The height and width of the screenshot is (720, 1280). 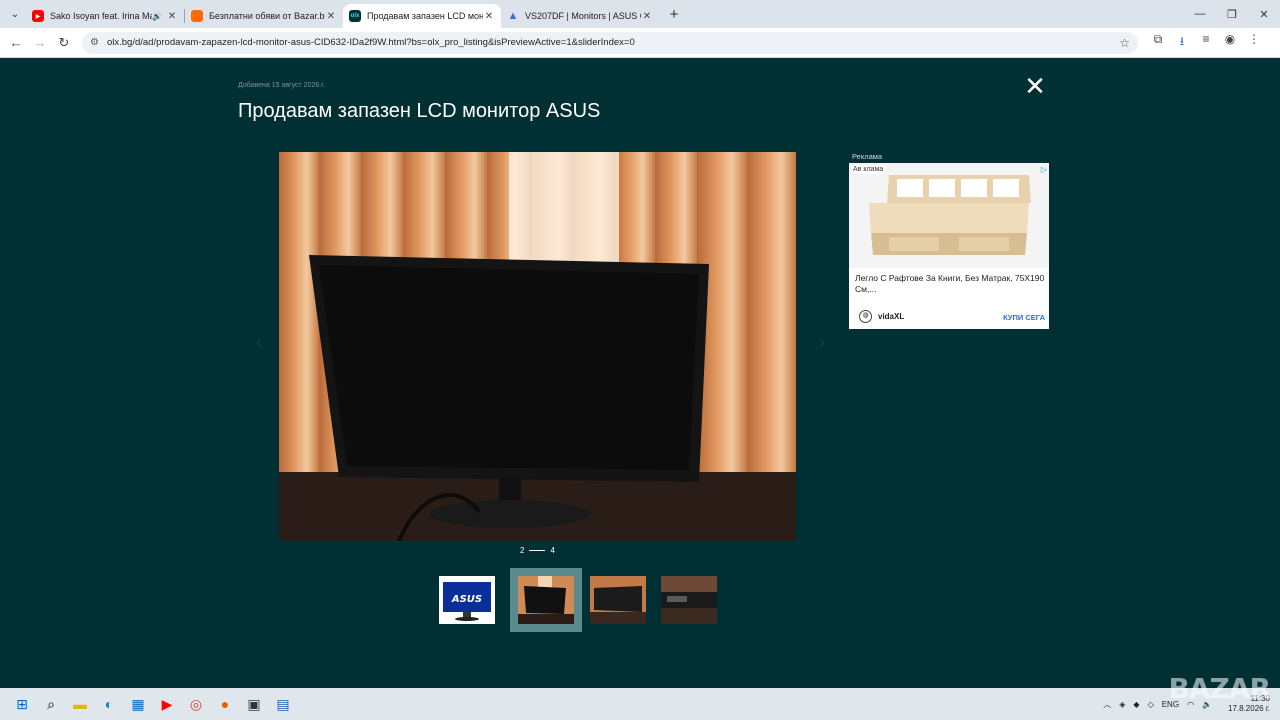 What do you see at coordinates (138, 704) in the screenshot?
I see `store-icon: ▦` at bounding box center [138, 704].